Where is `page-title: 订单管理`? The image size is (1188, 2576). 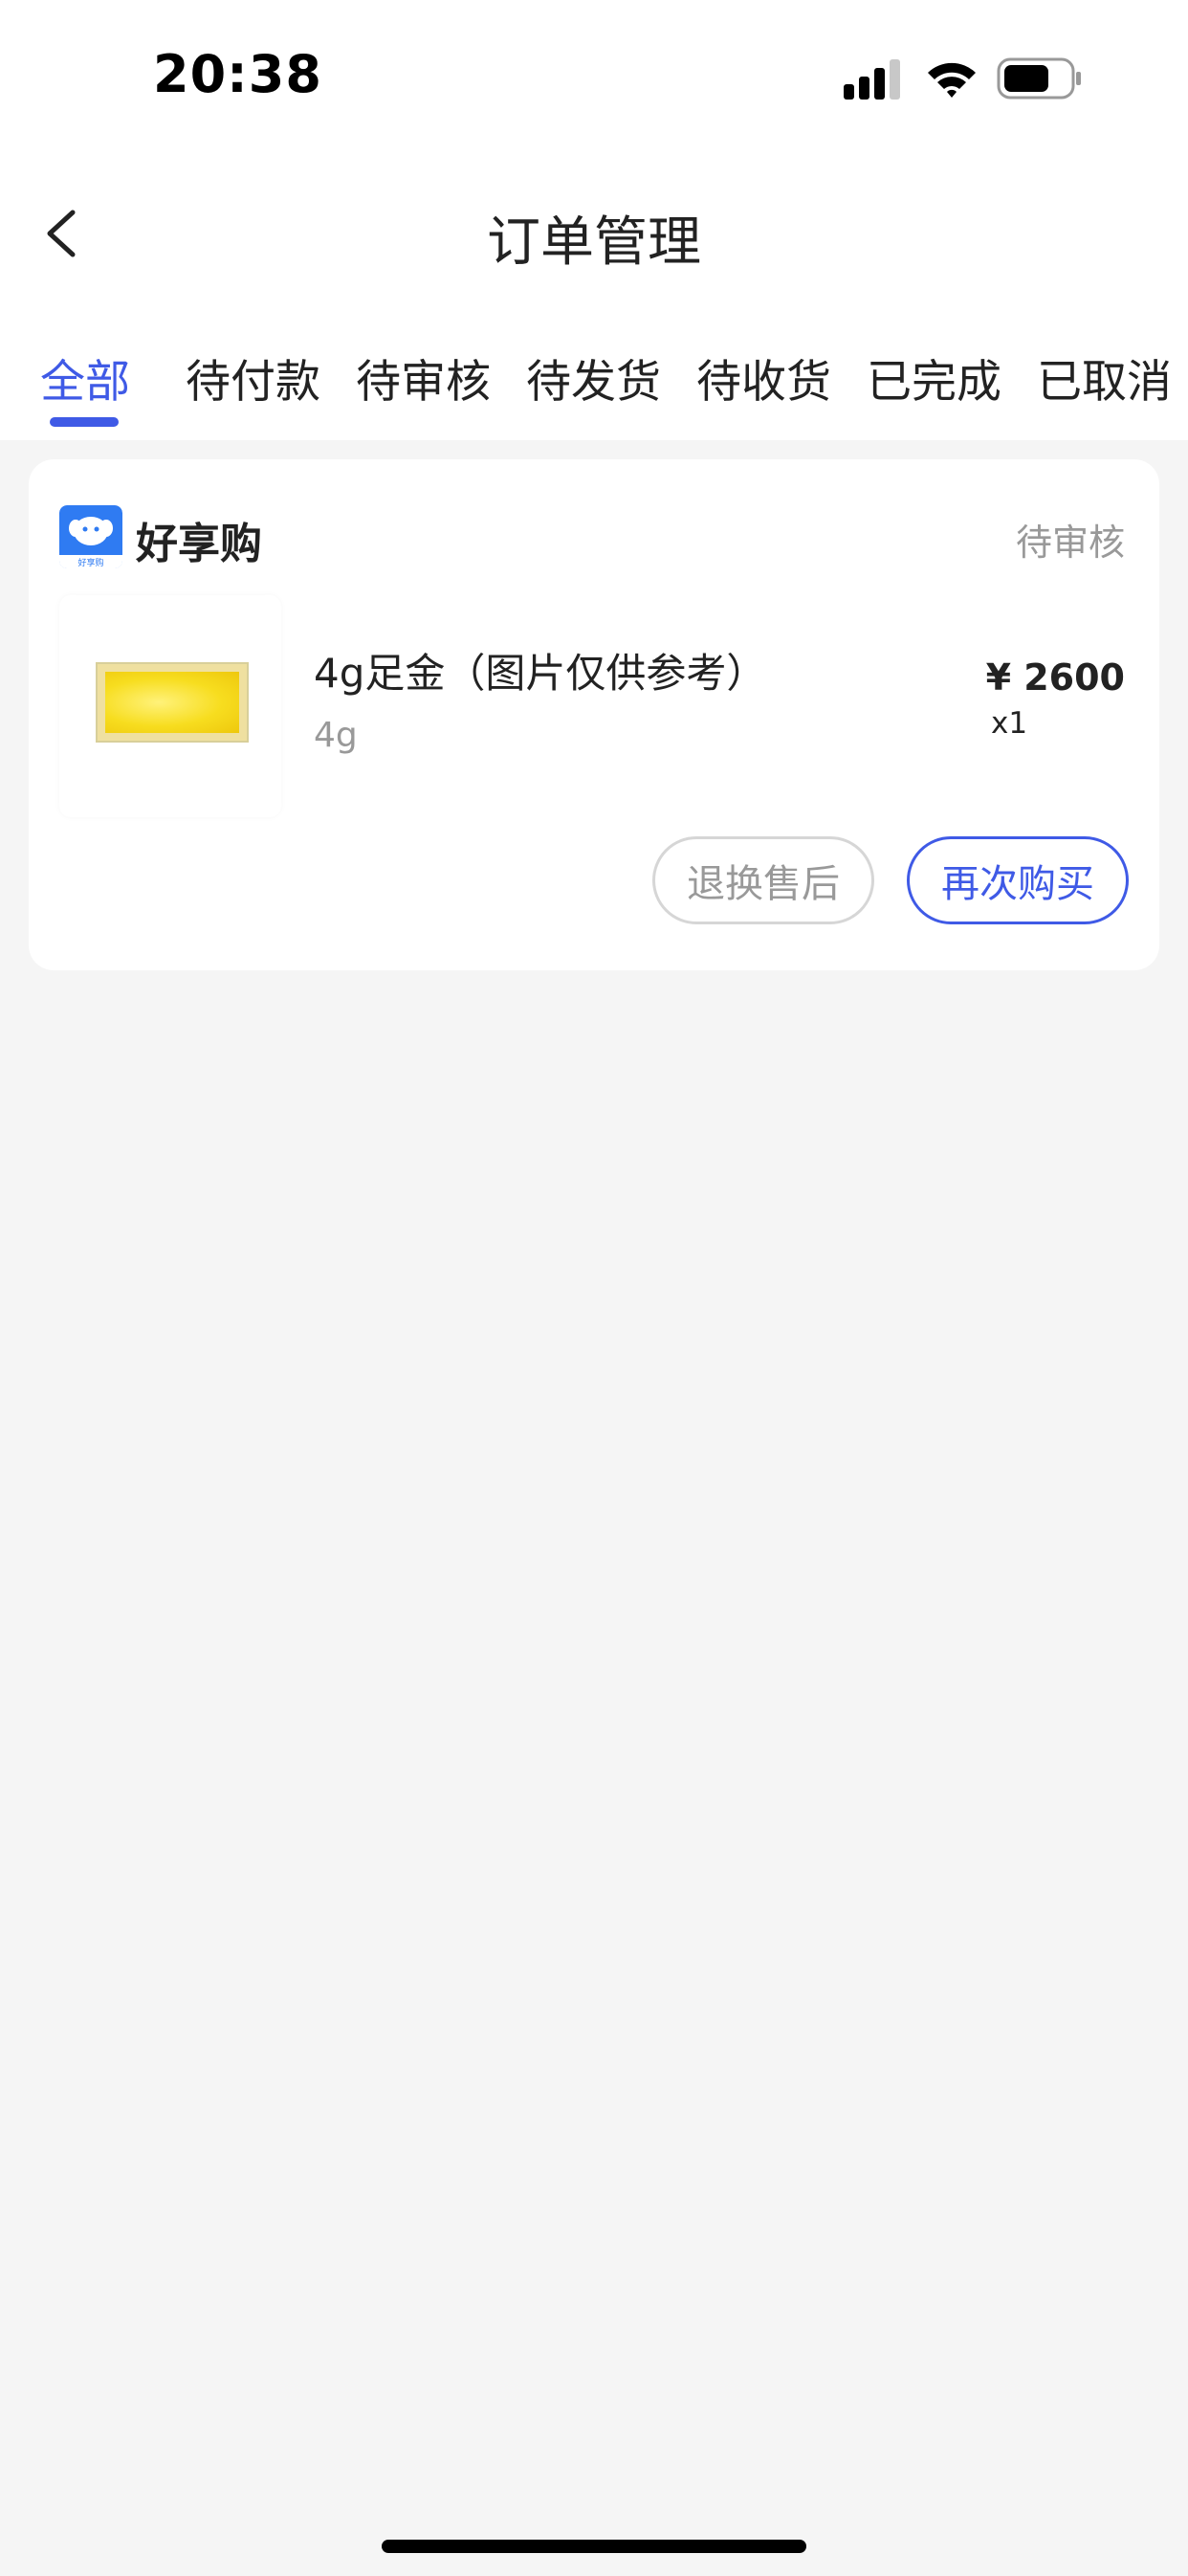 page-title: 订单管理 is located at coordinates (594, 242).